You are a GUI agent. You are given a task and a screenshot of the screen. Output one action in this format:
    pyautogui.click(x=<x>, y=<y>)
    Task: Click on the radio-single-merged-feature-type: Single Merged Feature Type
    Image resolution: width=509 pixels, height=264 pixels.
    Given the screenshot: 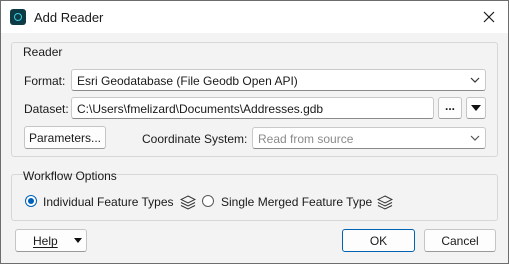 What is the action you would take?
    pyautogui.click(x=298, y=202)
    